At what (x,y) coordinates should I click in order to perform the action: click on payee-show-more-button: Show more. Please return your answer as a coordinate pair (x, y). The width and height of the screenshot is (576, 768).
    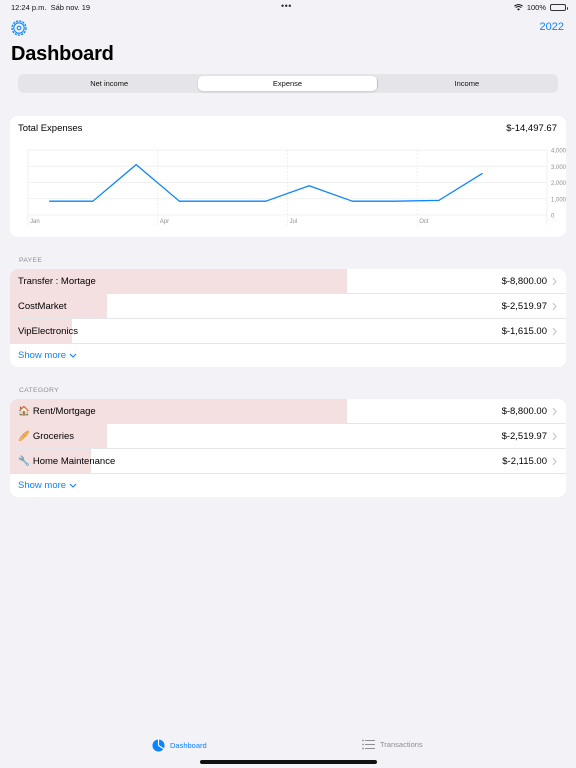
    Looking at the image, I should click on (47, 355).